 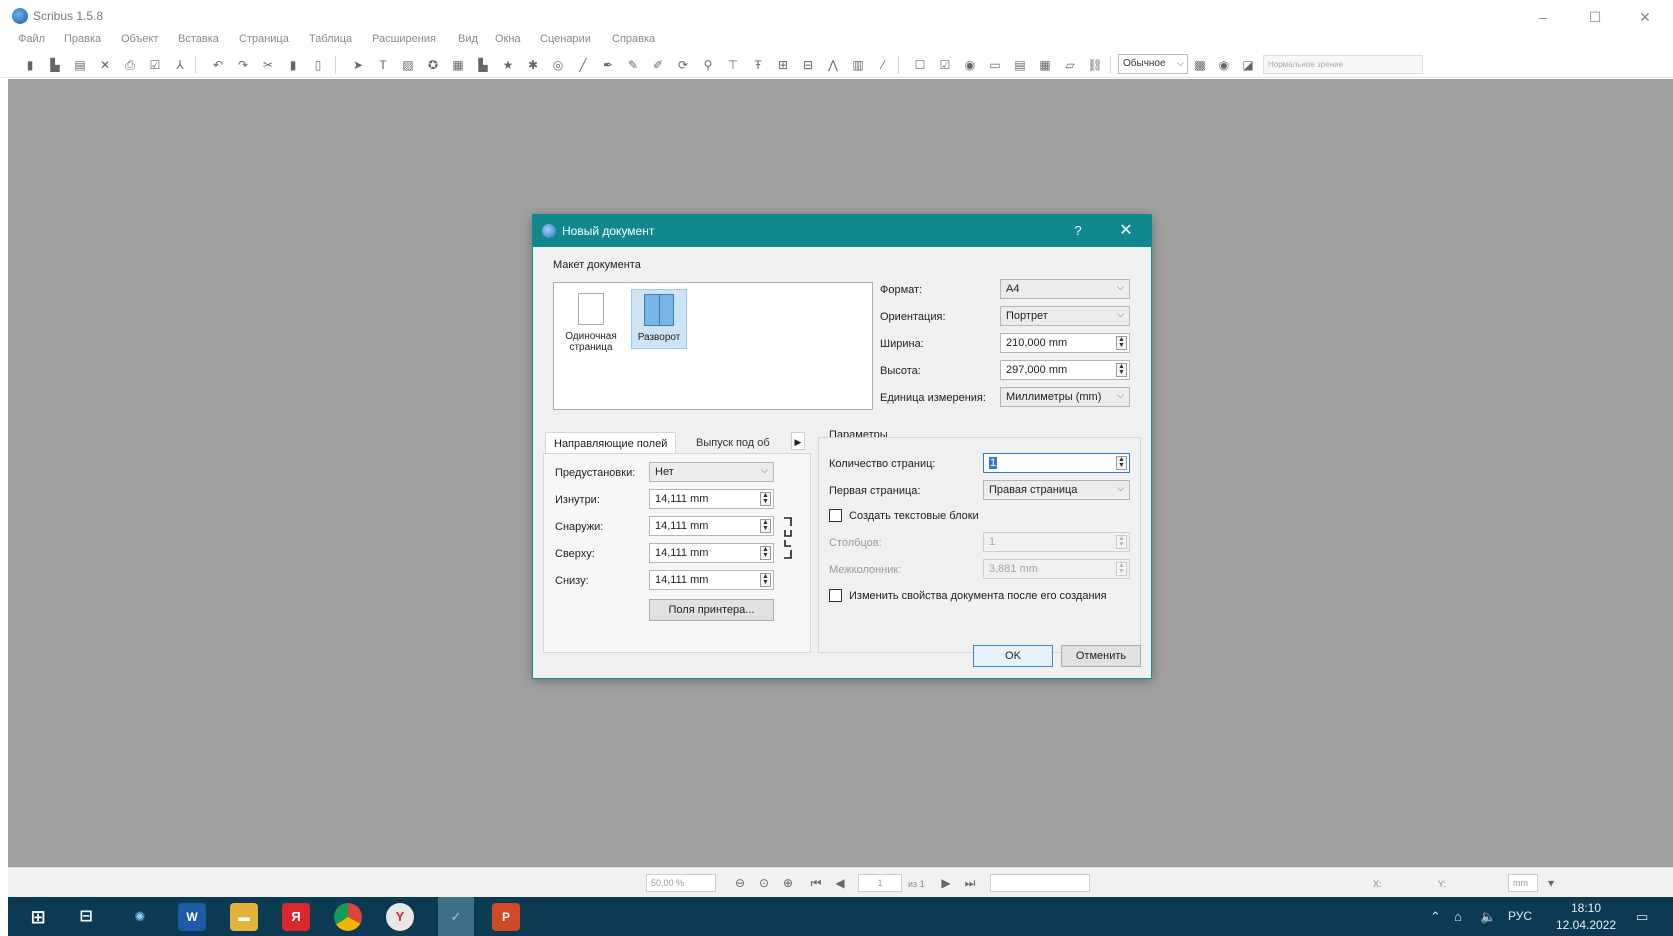 What do you see at coordinates (591, 324) in the screenshot?
I see `layout-single-page: Одиночная страница` at bounding box center [591, 324].